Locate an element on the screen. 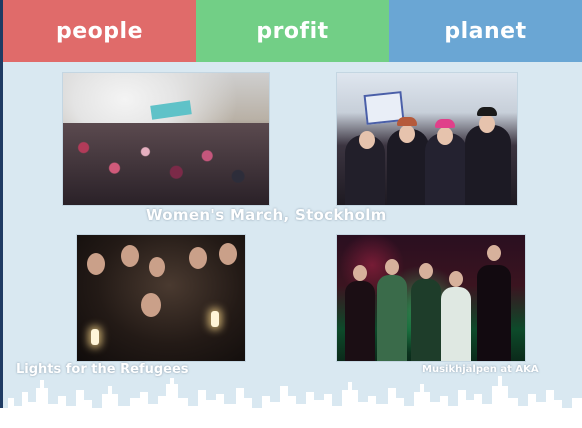  photo-lights-for-refugees is located at coordinates (161, 298).